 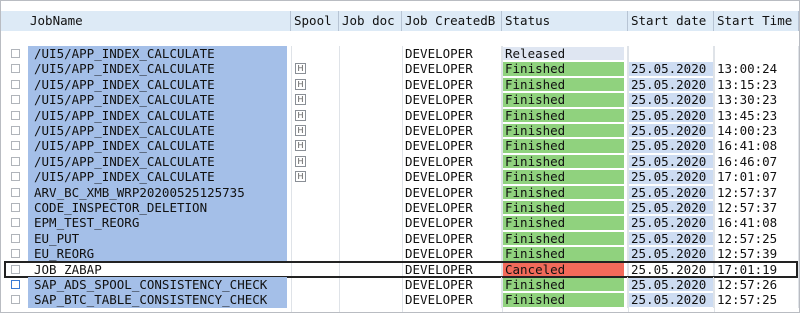 What do you see at coordinates (315, 21) in the screenshot?
I see `column-header-spool: Spool` at bounding box center [315, 21].